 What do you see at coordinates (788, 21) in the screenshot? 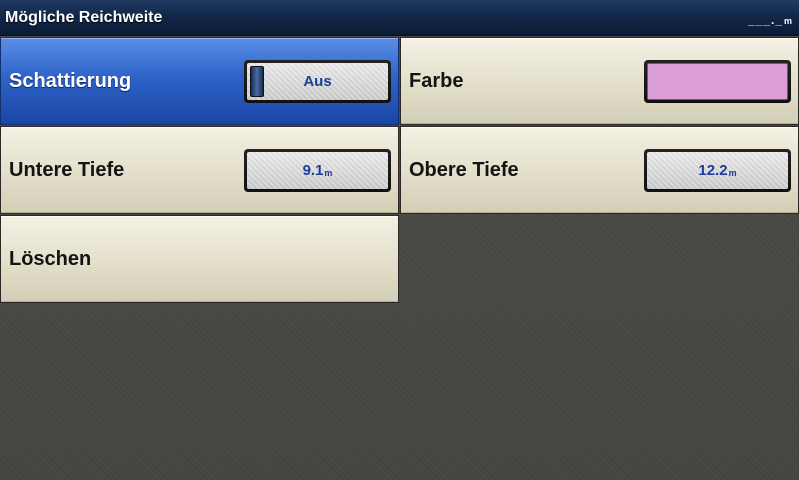
I see `status-unit: m` at bounding box center [788, 21].